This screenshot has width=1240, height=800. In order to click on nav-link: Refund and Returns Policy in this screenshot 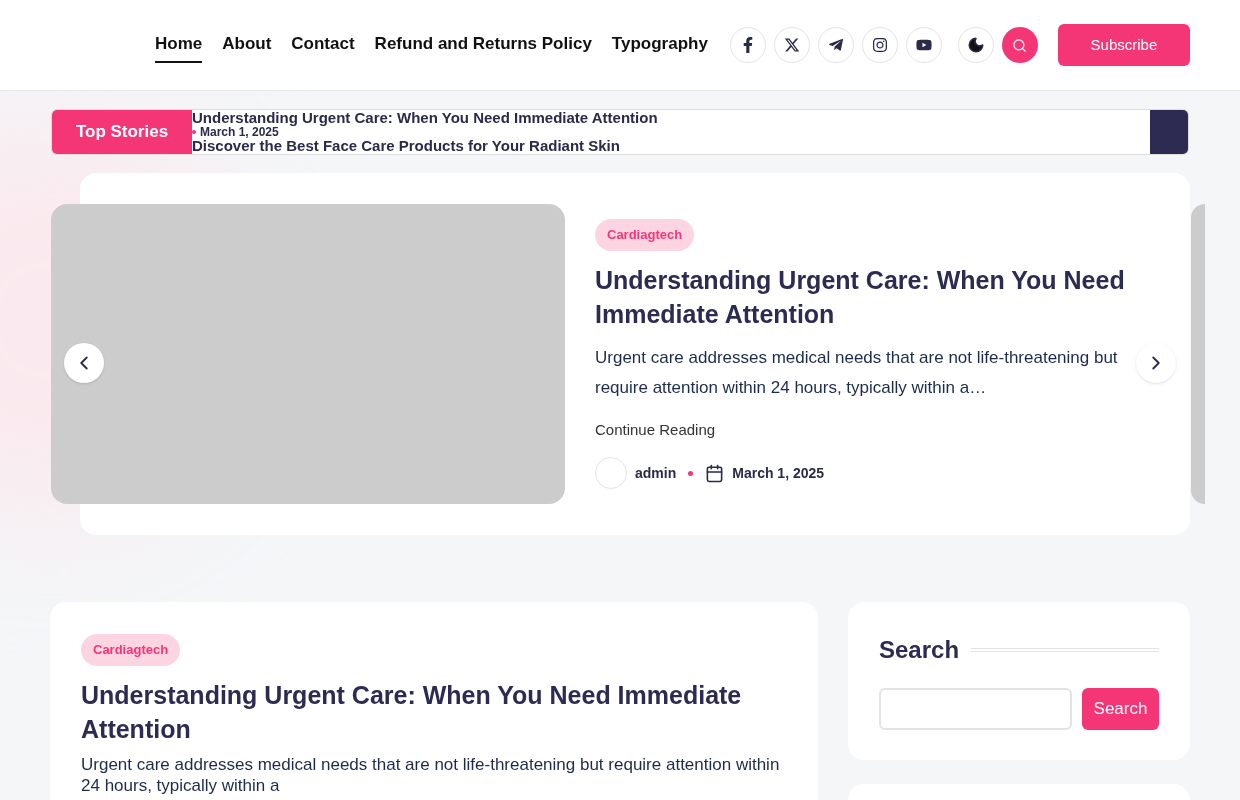, I will do `click(483, 45)`.